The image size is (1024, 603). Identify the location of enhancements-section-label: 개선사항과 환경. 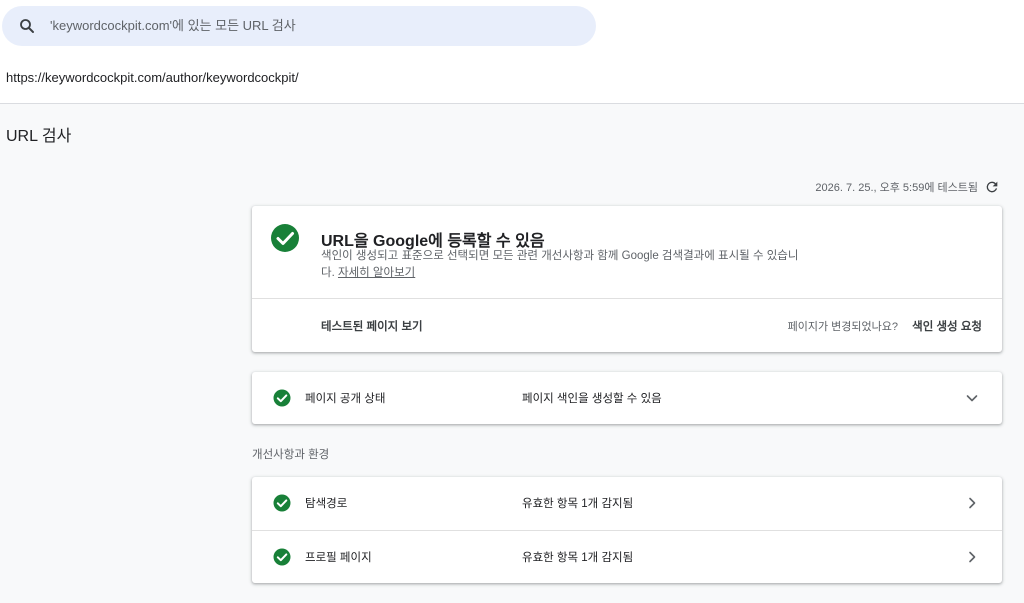
(291, 455).